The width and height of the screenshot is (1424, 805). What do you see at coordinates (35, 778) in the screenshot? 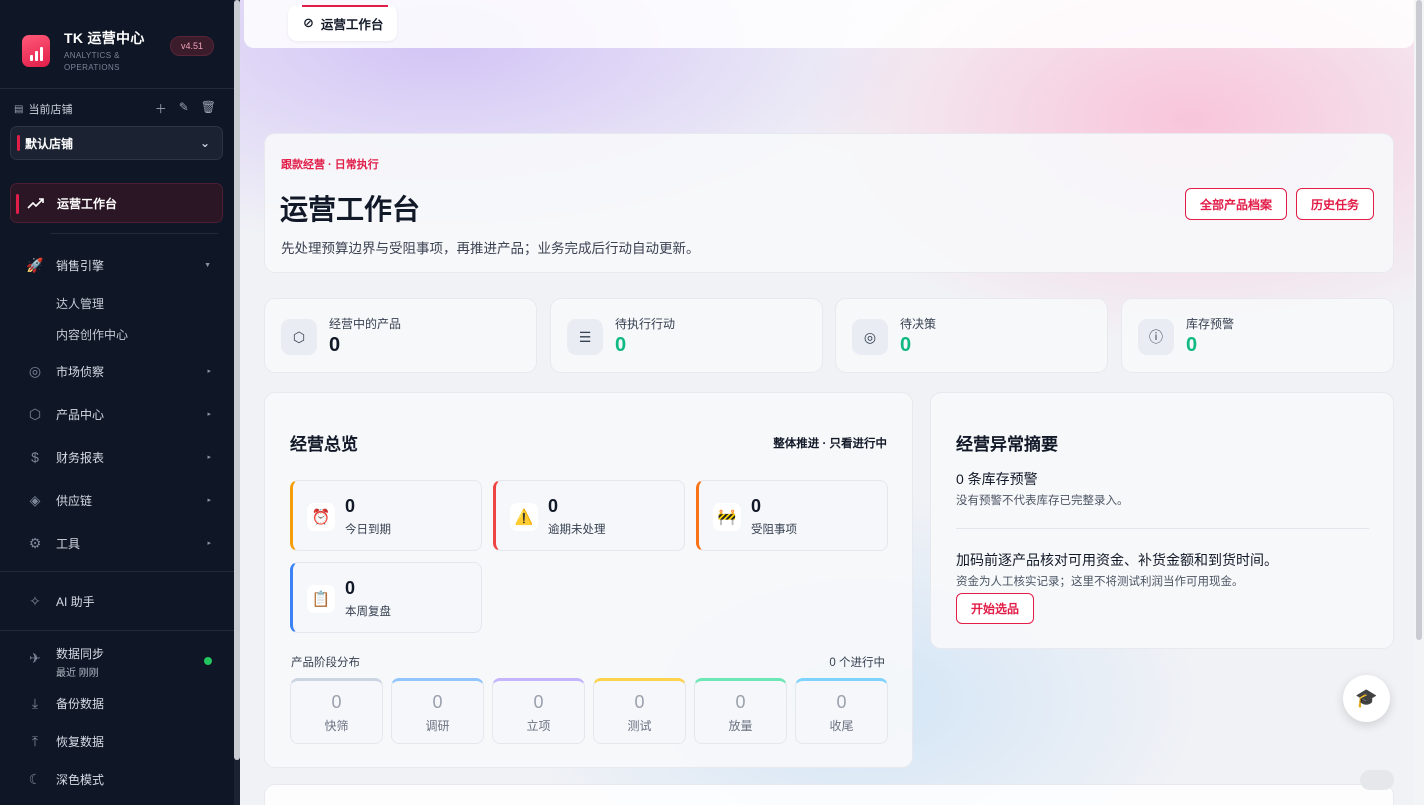
I see `moon-icon: ☾` at bounding box center [35, 778].